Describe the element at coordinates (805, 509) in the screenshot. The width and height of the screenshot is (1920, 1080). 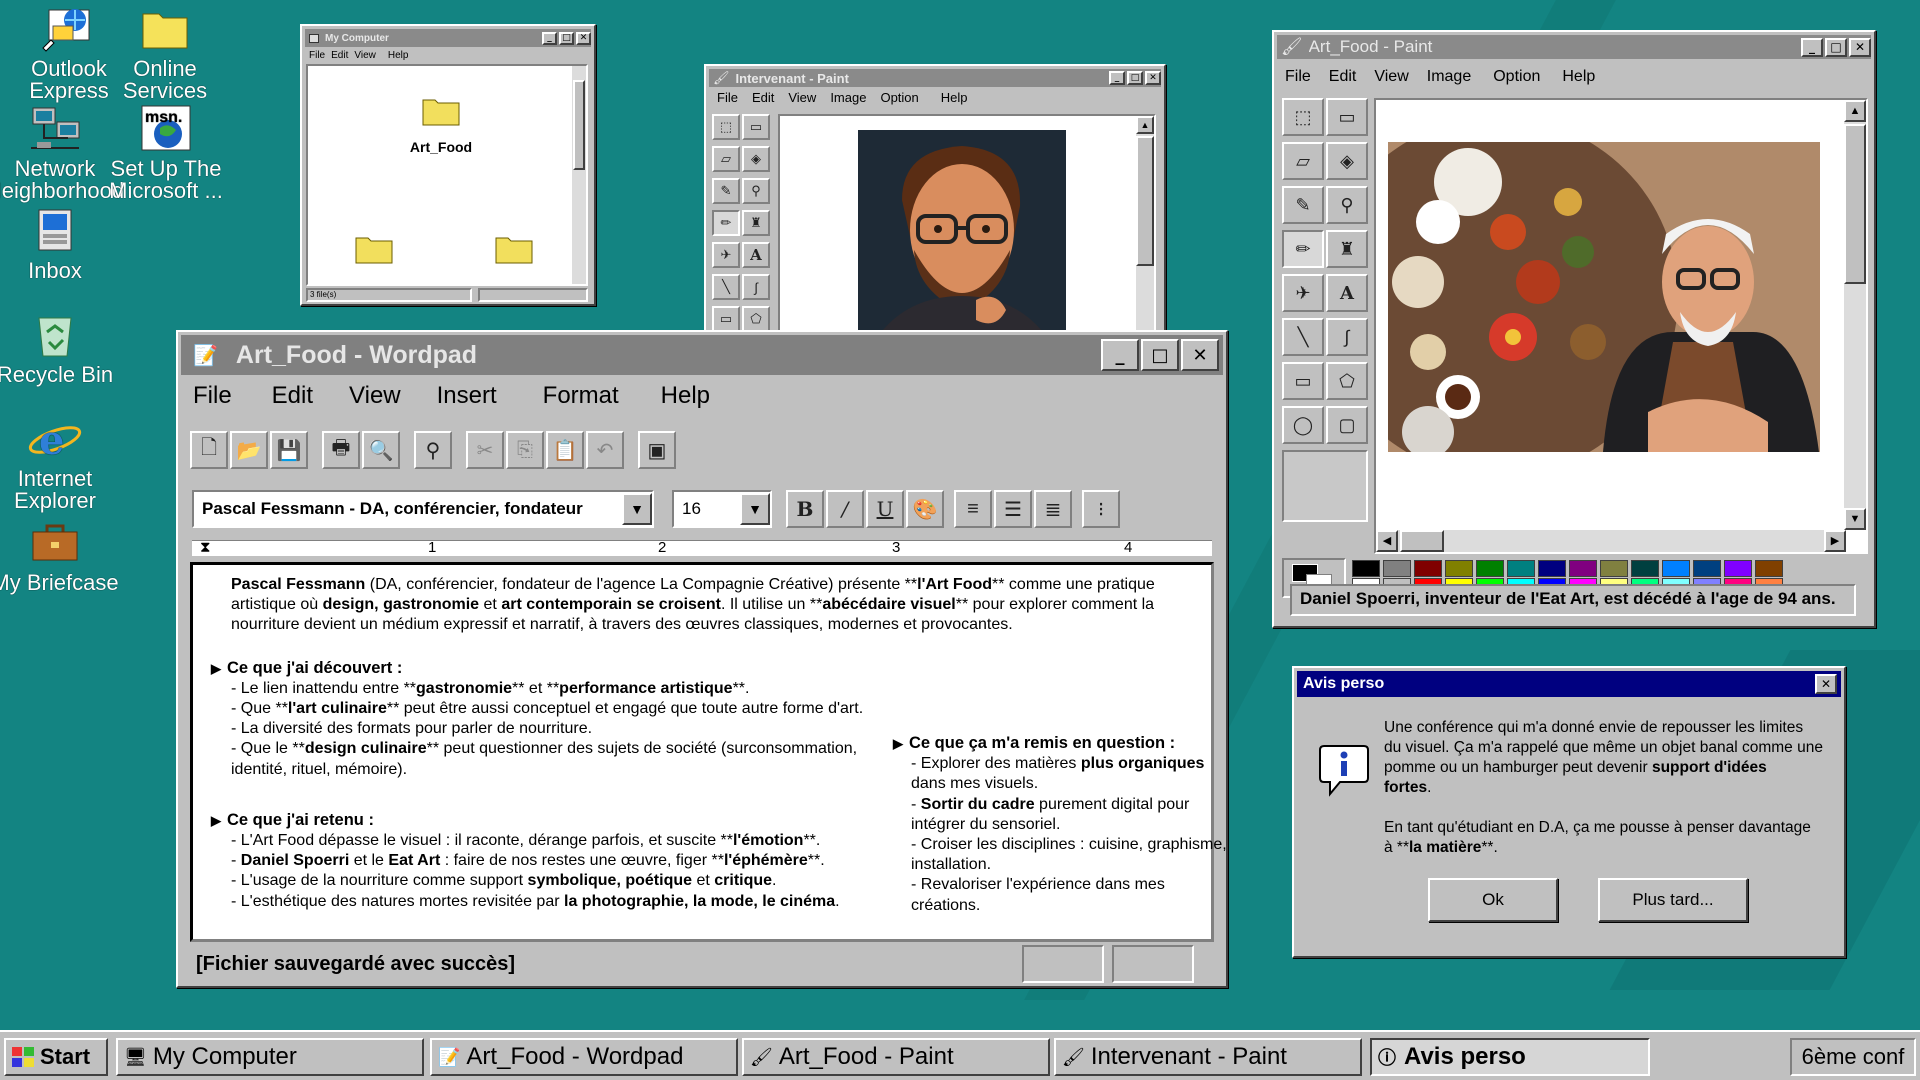
I see `bold-button: B` at that location.